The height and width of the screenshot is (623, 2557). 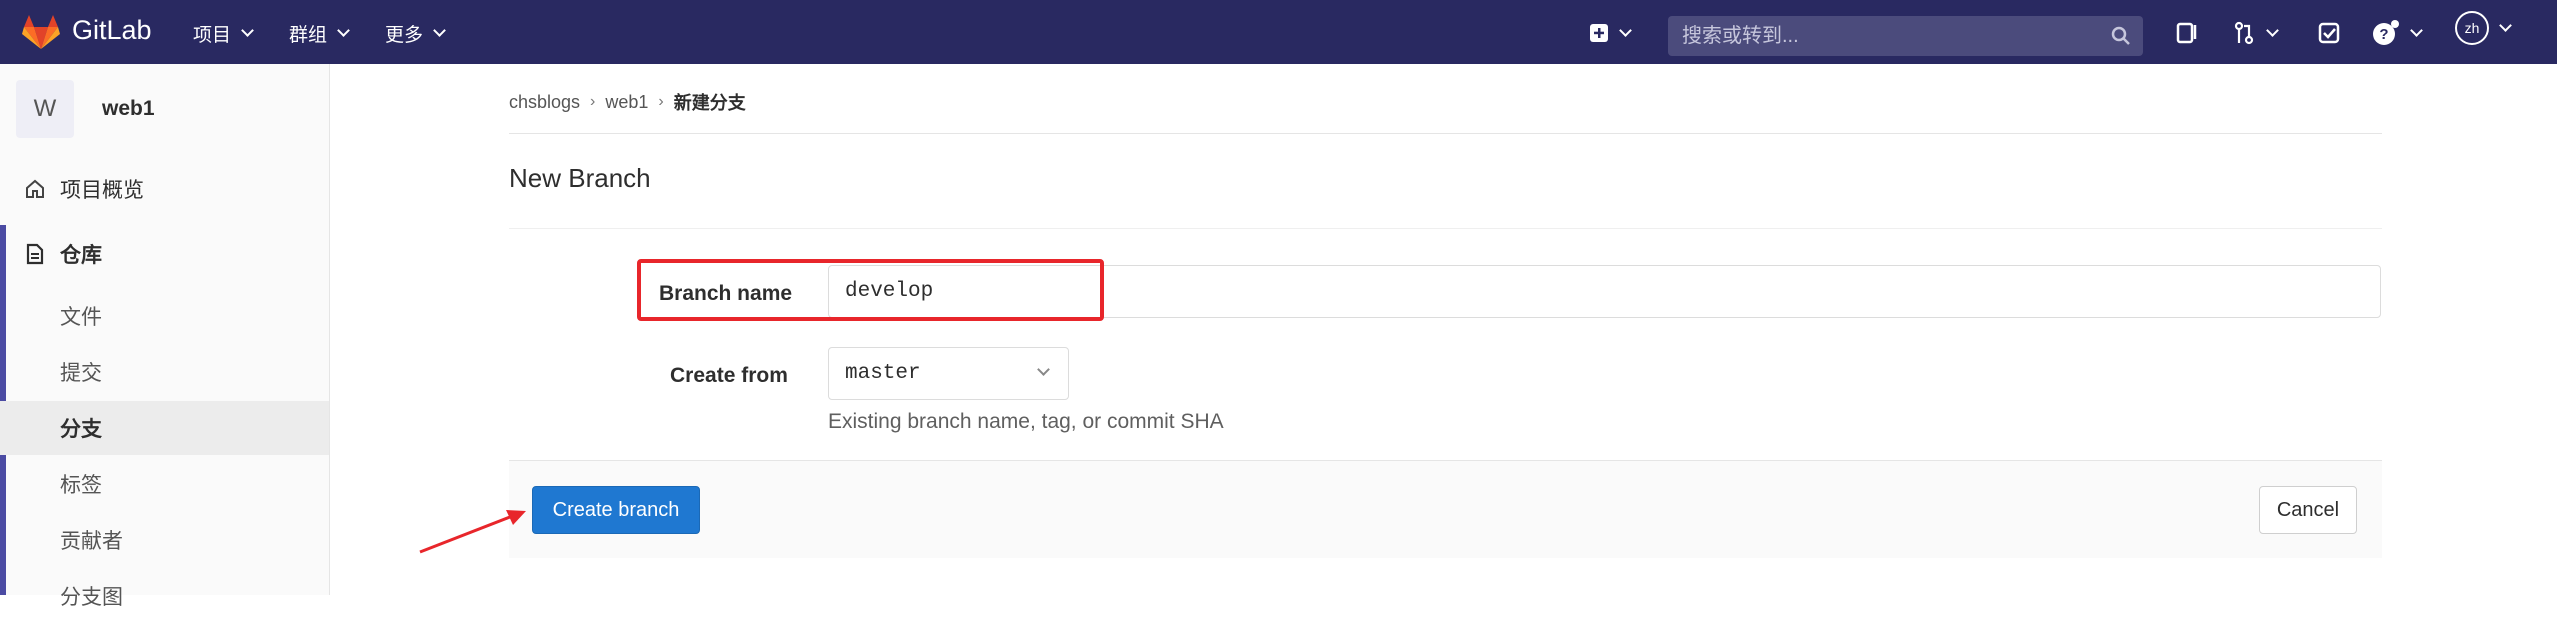 I want to click on sidebar-subitem-files: 文件, so click(x=164, y=316).